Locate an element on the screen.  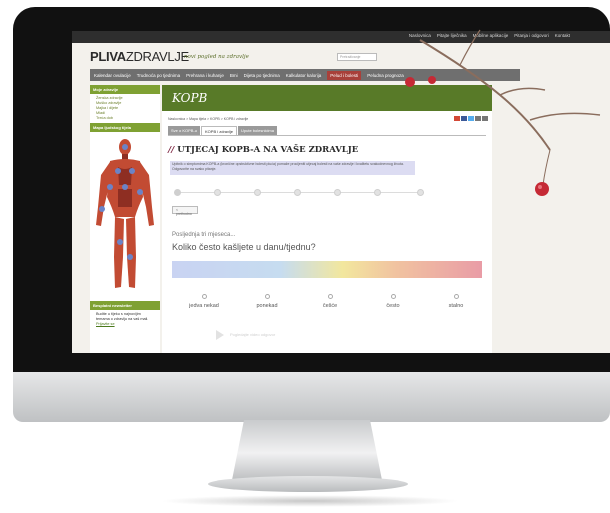
answer-label-5: stalno is located at coordinates (456, 306).